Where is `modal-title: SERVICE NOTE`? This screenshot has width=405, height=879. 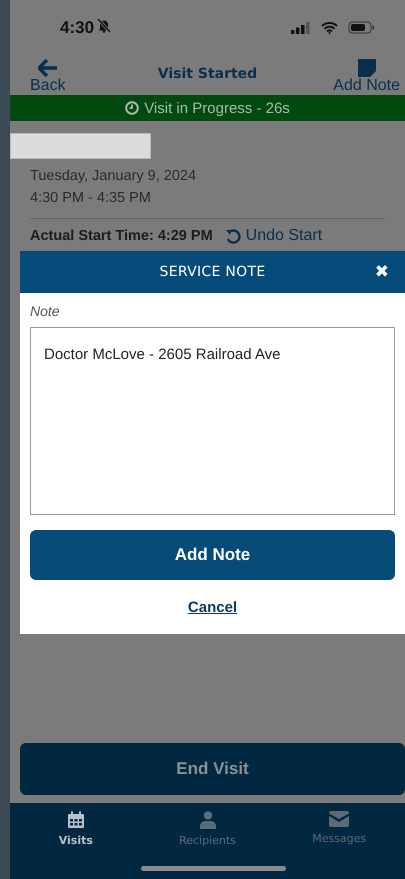 modal-title: SERVICE NOTE is located at coordinates (213, 272).